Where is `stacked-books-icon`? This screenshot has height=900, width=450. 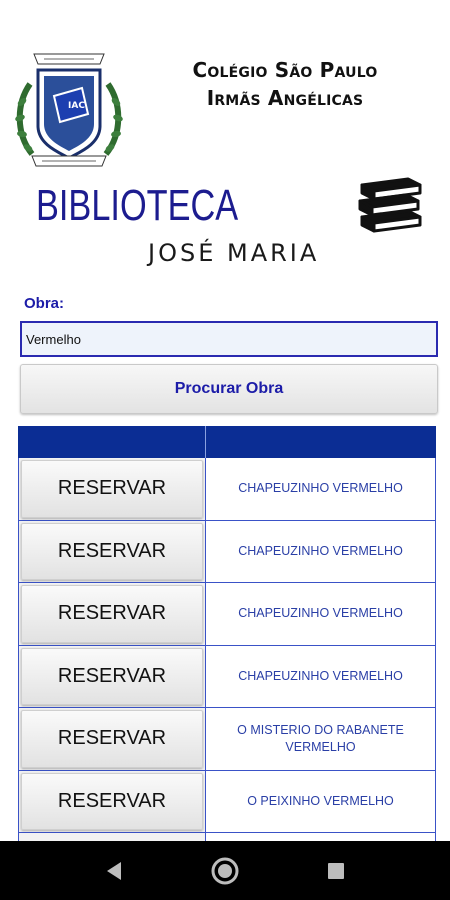 stacked-books-icon is located at coordinates (390, 205).